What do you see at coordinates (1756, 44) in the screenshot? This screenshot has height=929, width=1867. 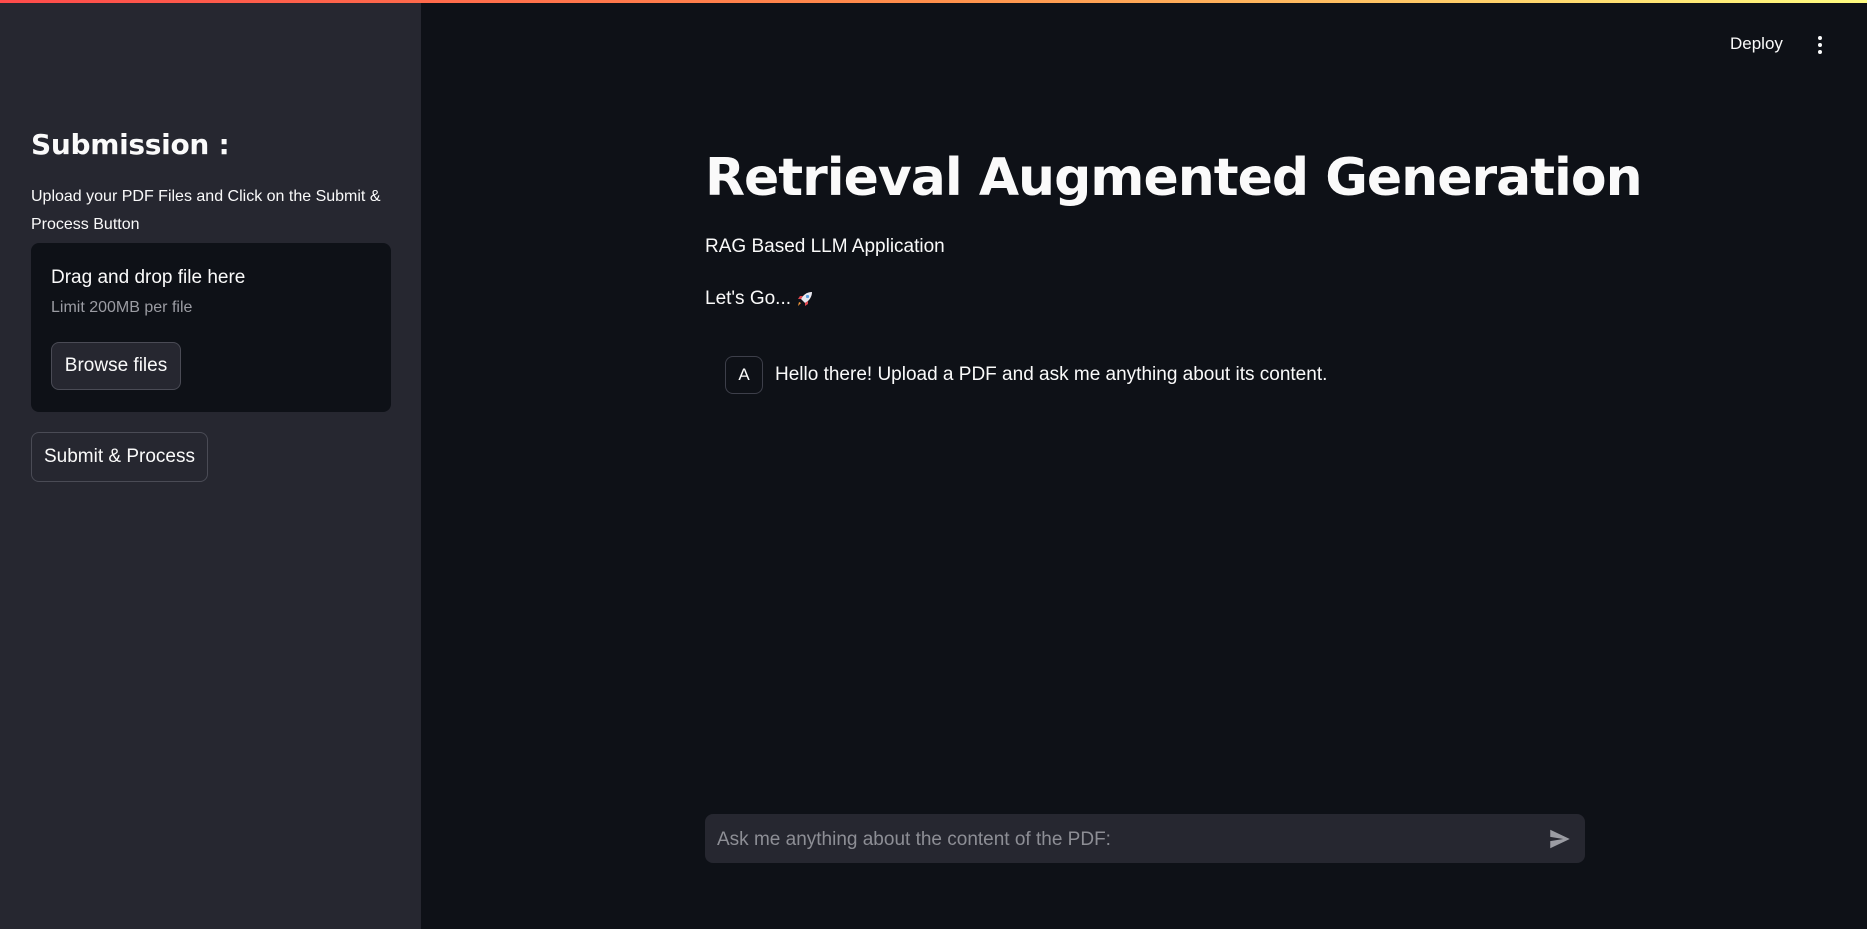 I see `deploy-button: Deploy` at bounding box center [1756, 44].